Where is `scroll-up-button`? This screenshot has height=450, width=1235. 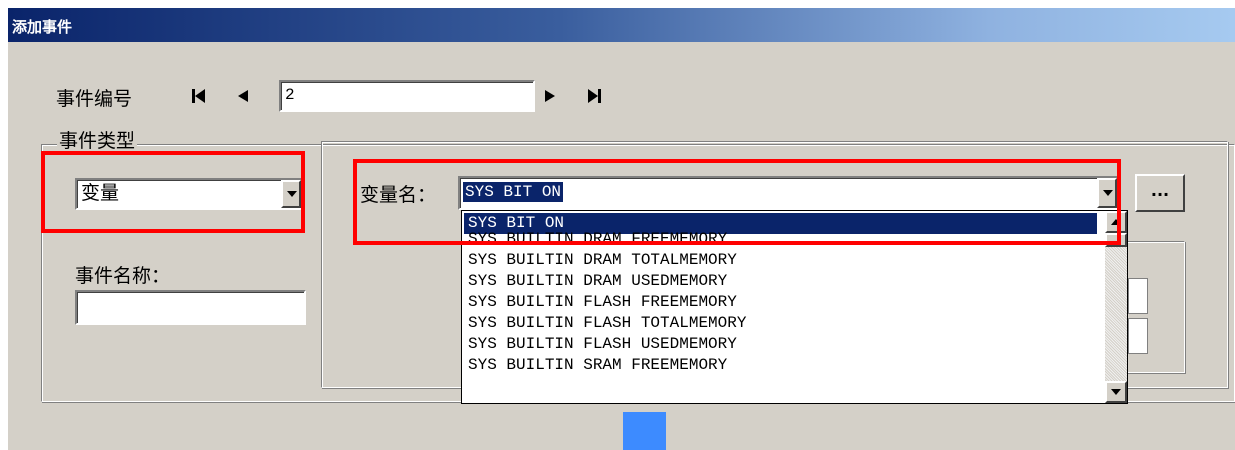
scroll-up-button is located at coordinates (1116, 222).